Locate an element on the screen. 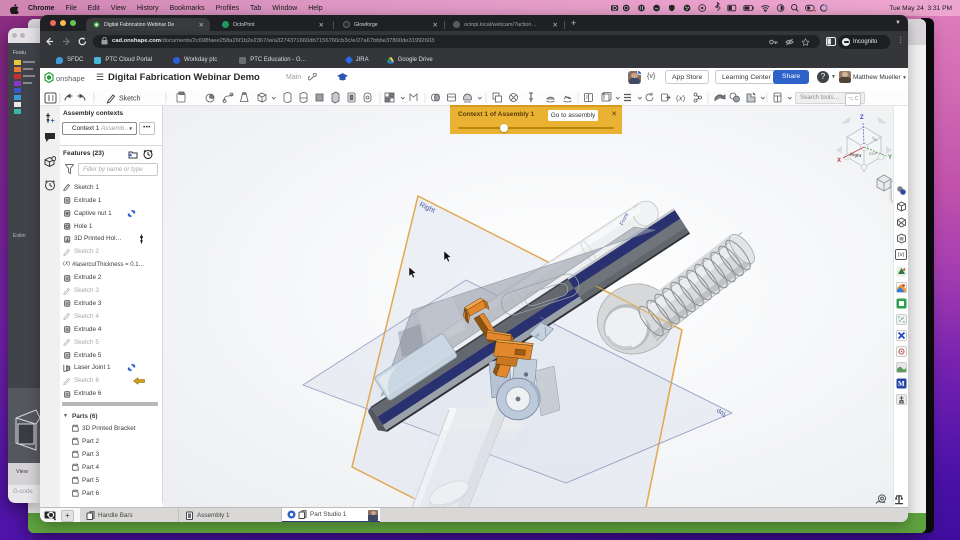  svg-text: X is located at coordinates (839, 161).